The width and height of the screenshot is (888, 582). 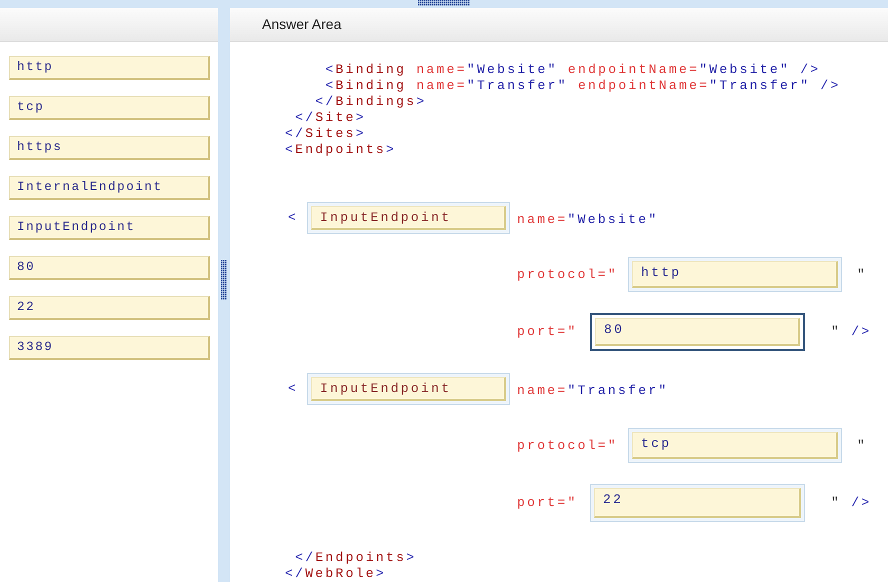 What do you see at coordinates (302, 24) in the screenshot?
I see `answer-area-title: Answer Area` at bounding box center [302, 24].